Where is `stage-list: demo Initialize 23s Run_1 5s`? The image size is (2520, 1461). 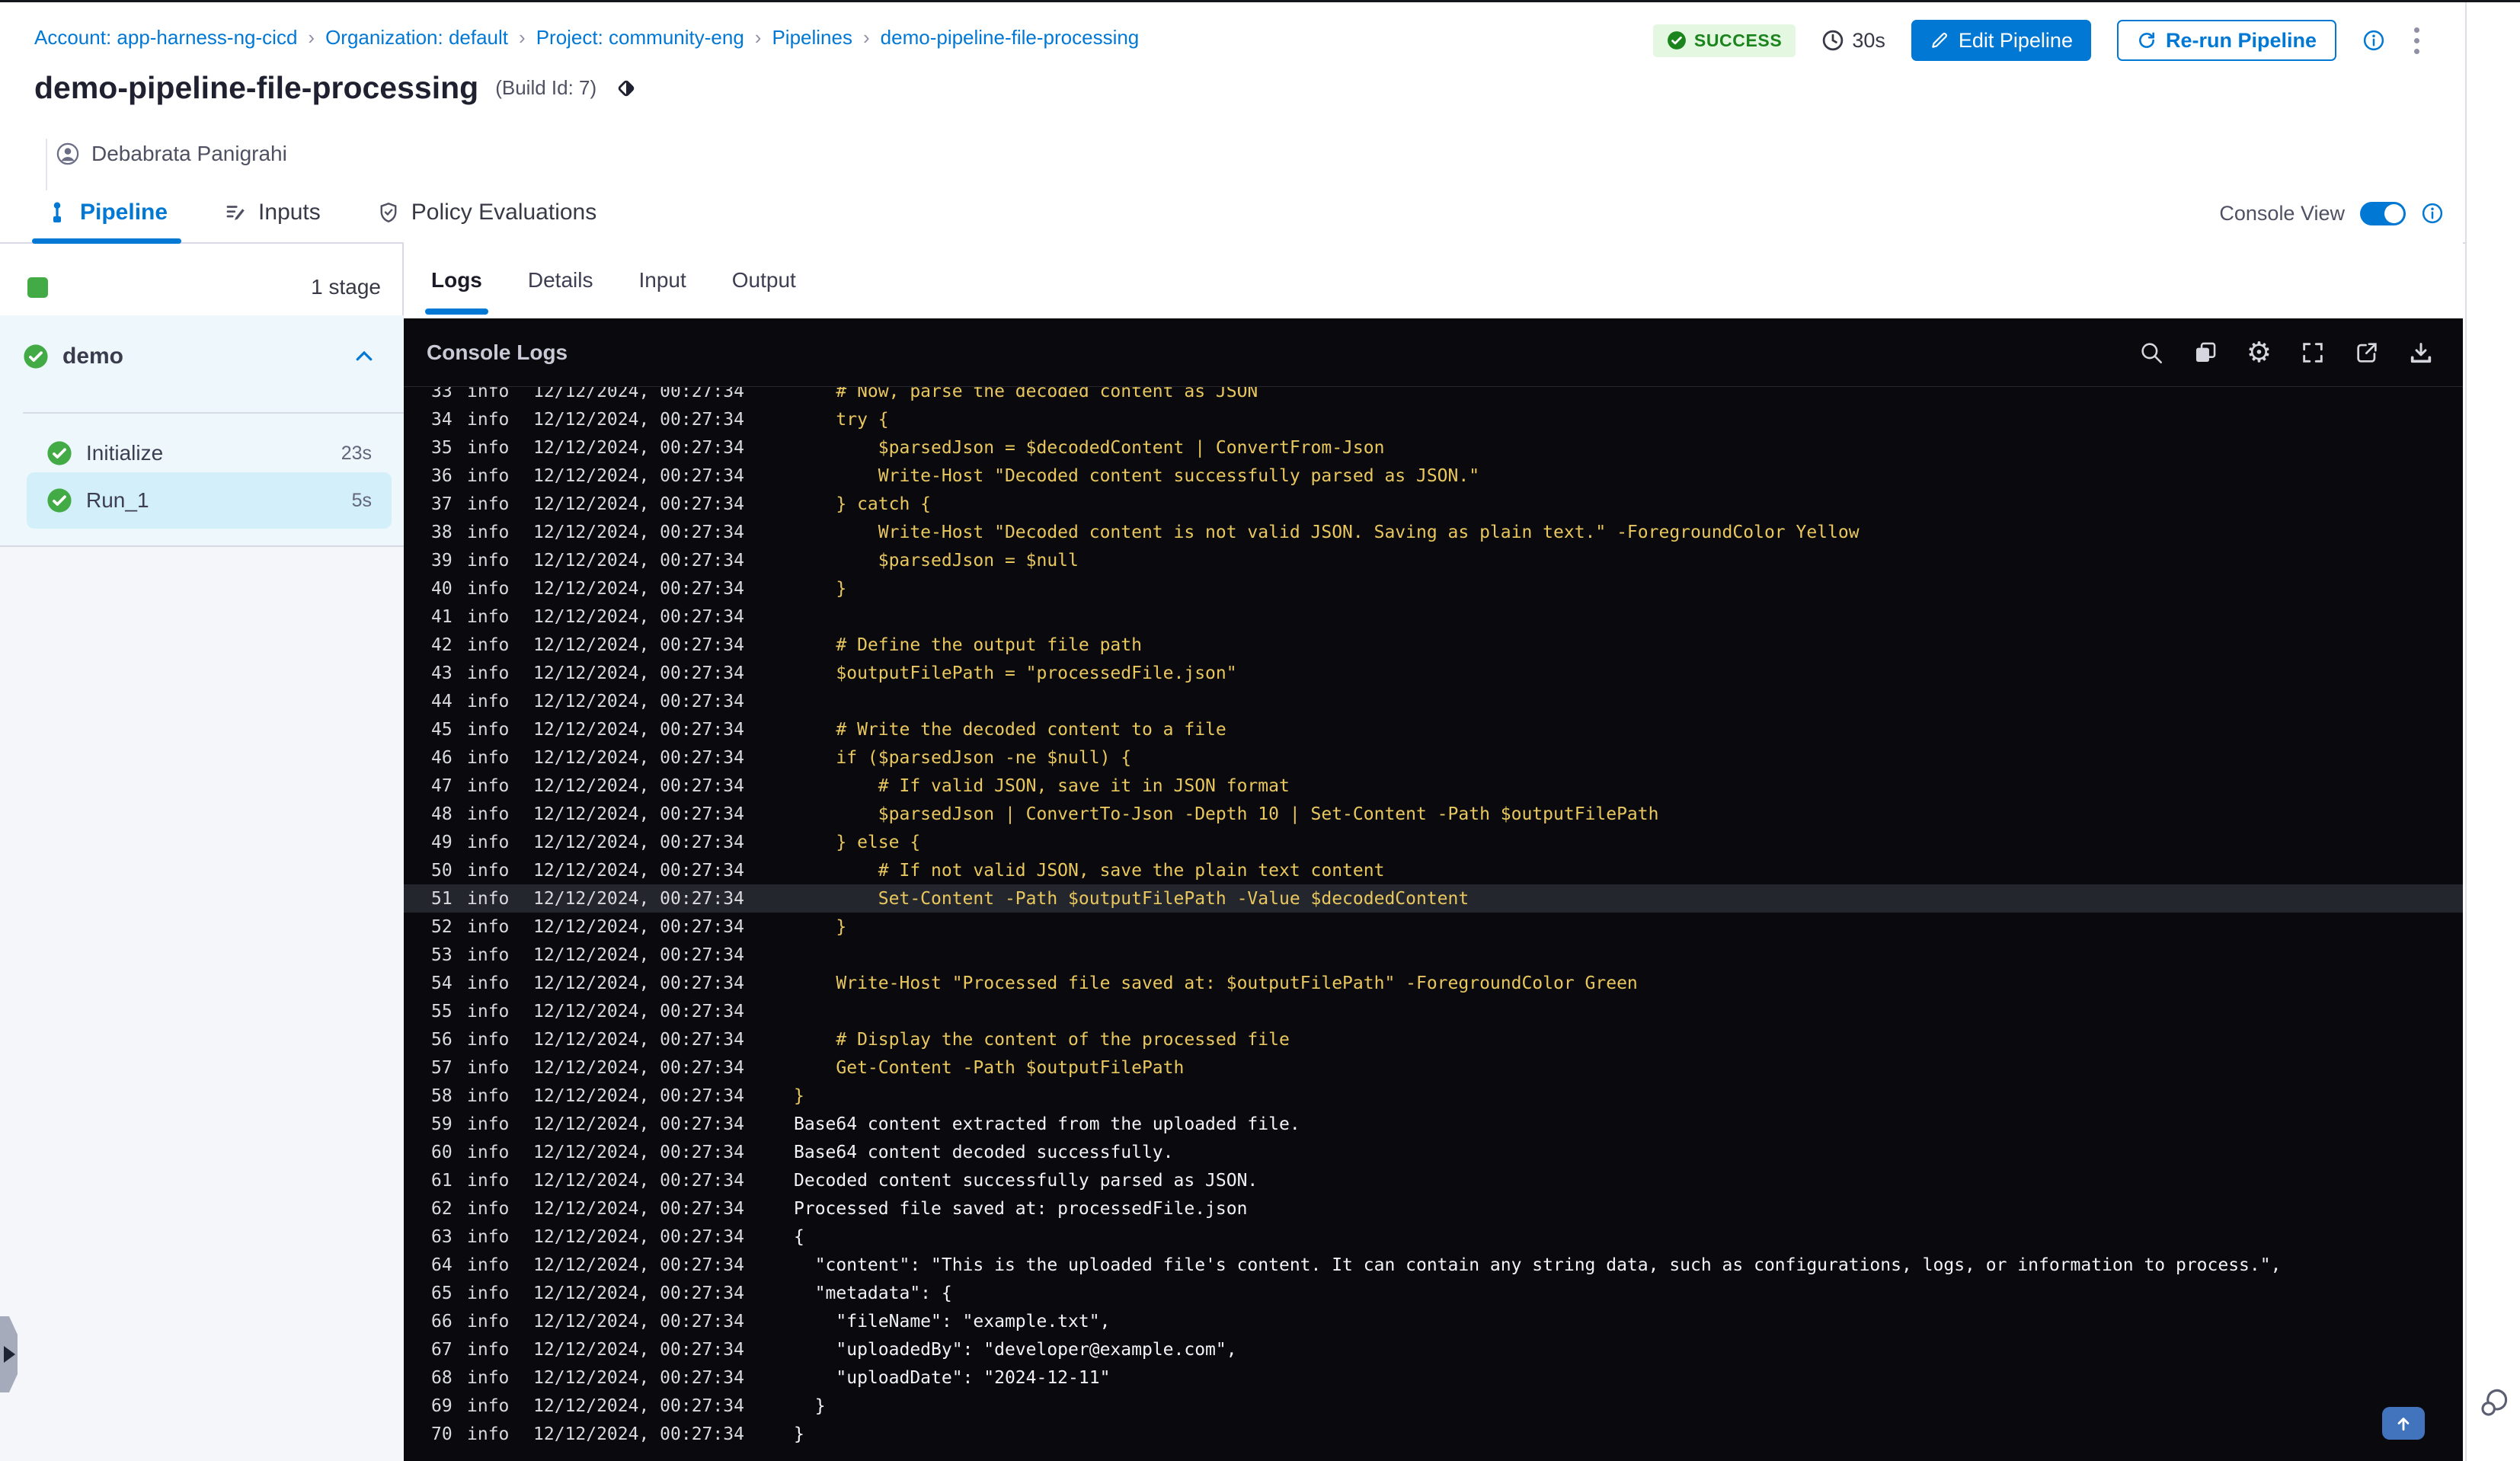 stage-list: demo Initialize 23s Run_1 5s is located at coordinates (202, 431).